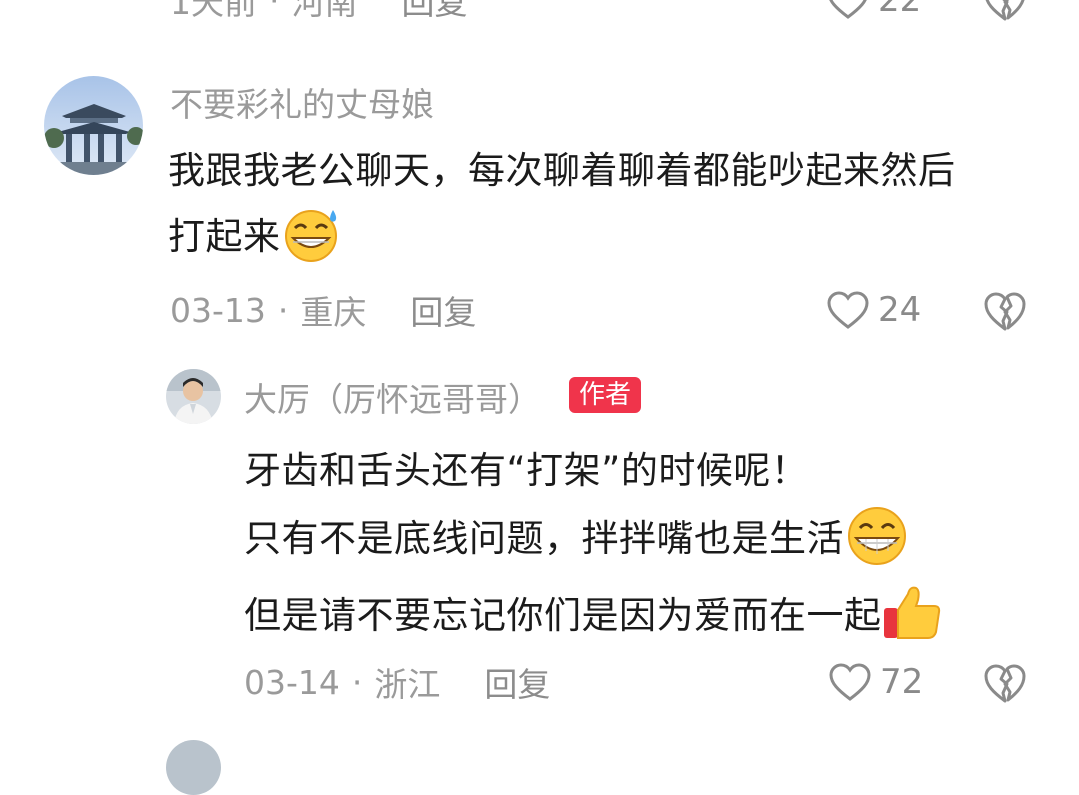 This screenshot has width=1079, height=795. I want to click on like-count: 24, so click(900, 310).